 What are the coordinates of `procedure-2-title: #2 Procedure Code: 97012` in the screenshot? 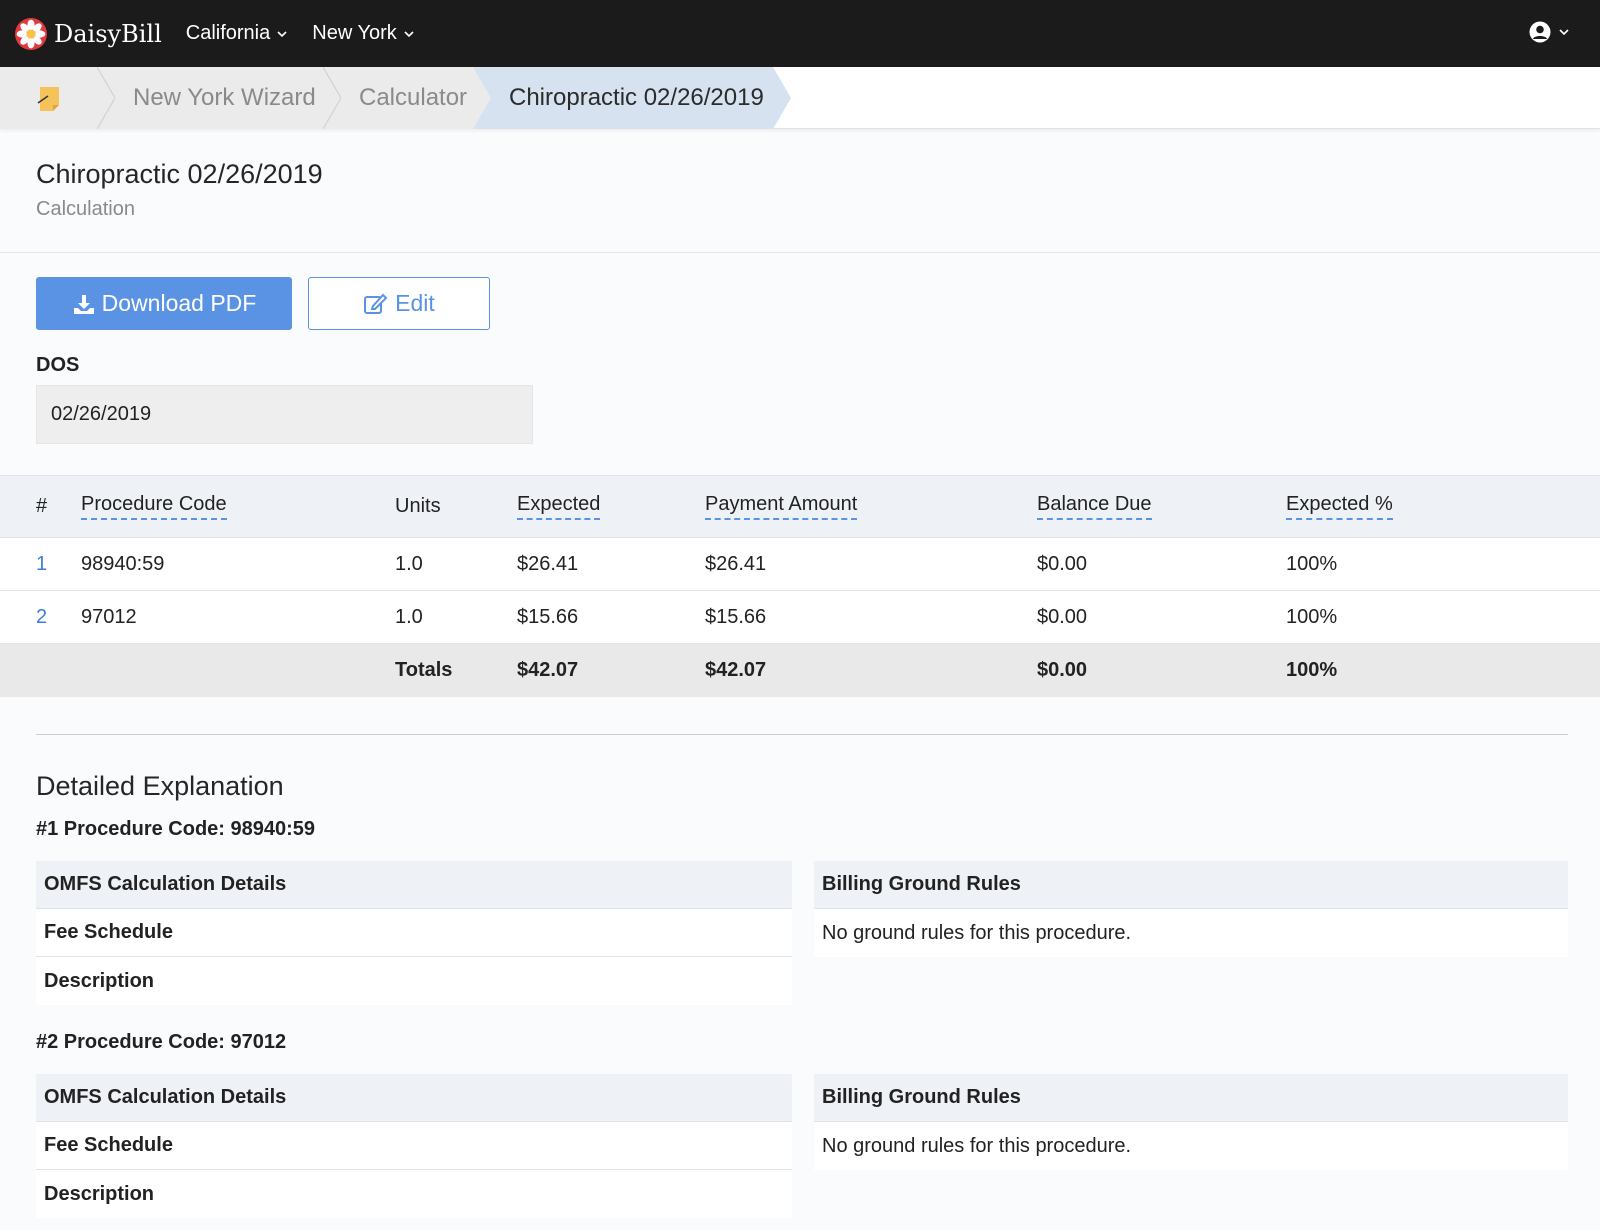 It's located at (161, 1042).